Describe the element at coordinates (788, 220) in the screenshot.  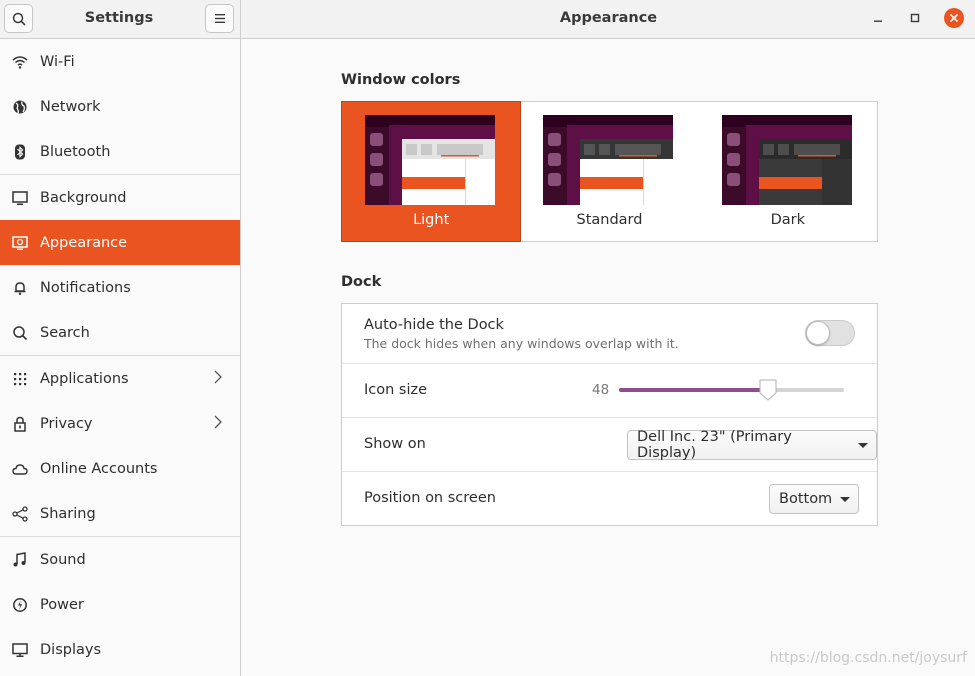
I see `theme-label: Dark` at that location.